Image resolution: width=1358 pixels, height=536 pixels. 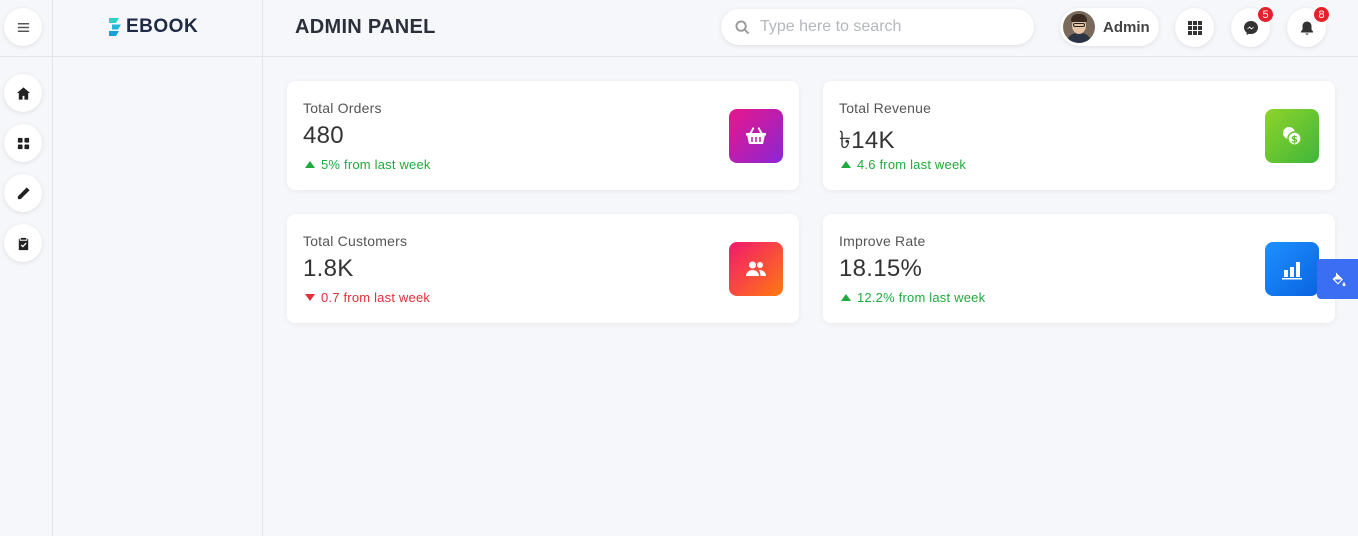 I want to click on rail-item-orders, so click(x=23, y=243).